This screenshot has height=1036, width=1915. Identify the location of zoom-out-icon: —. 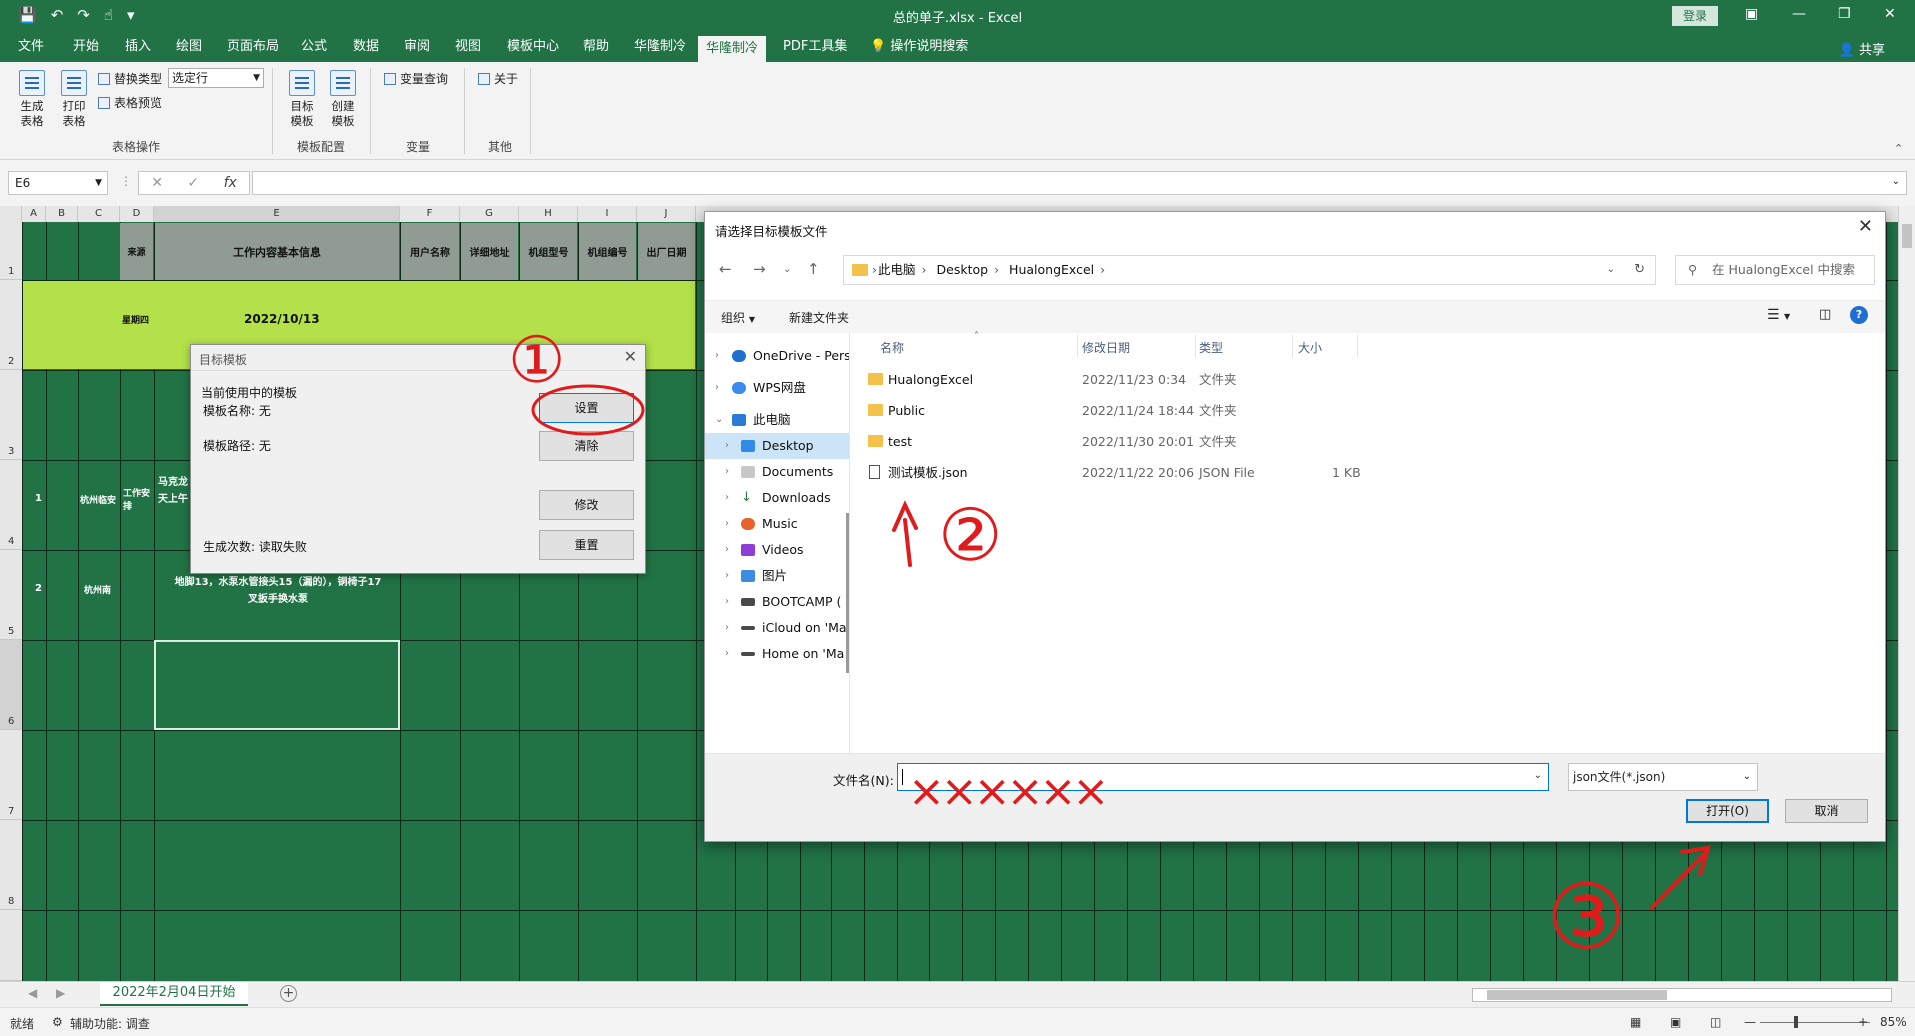
(1750, 1022).